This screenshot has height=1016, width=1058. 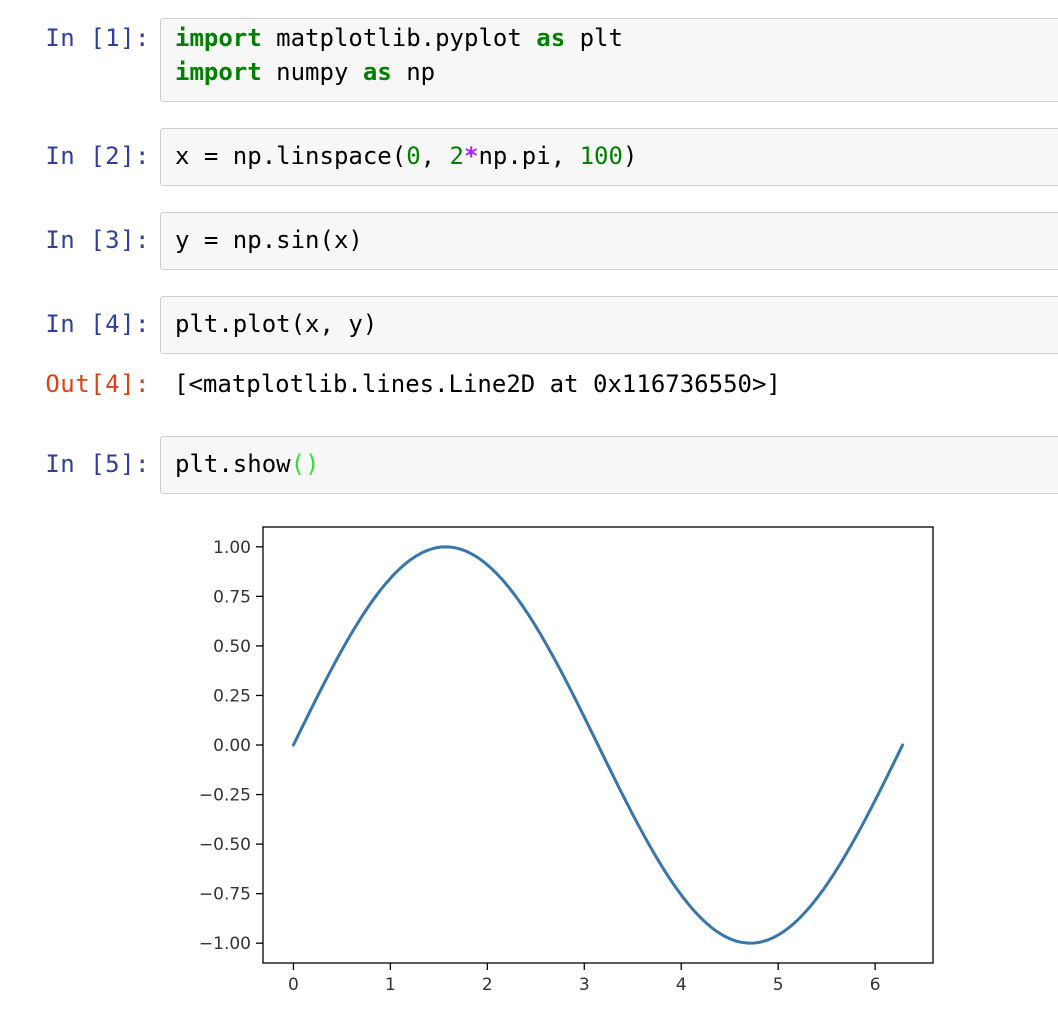 I want to click on y-tick-label: −0.25, so click(x=225, y=796).